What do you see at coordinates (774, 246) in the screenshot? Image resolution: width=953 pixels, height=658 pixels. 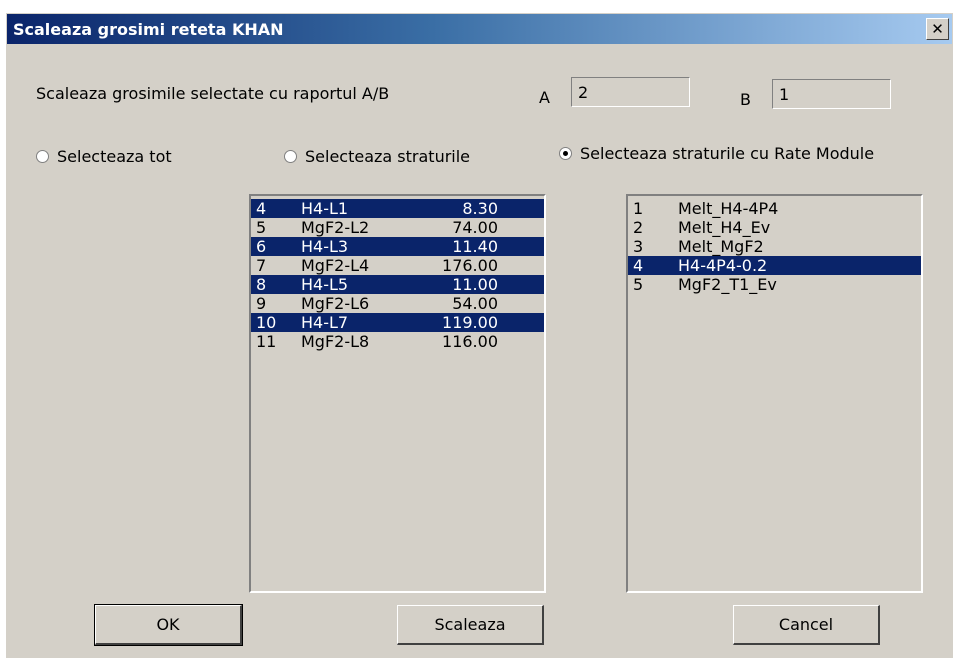 I see `module-row: 3 Melt_MgF2` at bounding box center [774, 246].